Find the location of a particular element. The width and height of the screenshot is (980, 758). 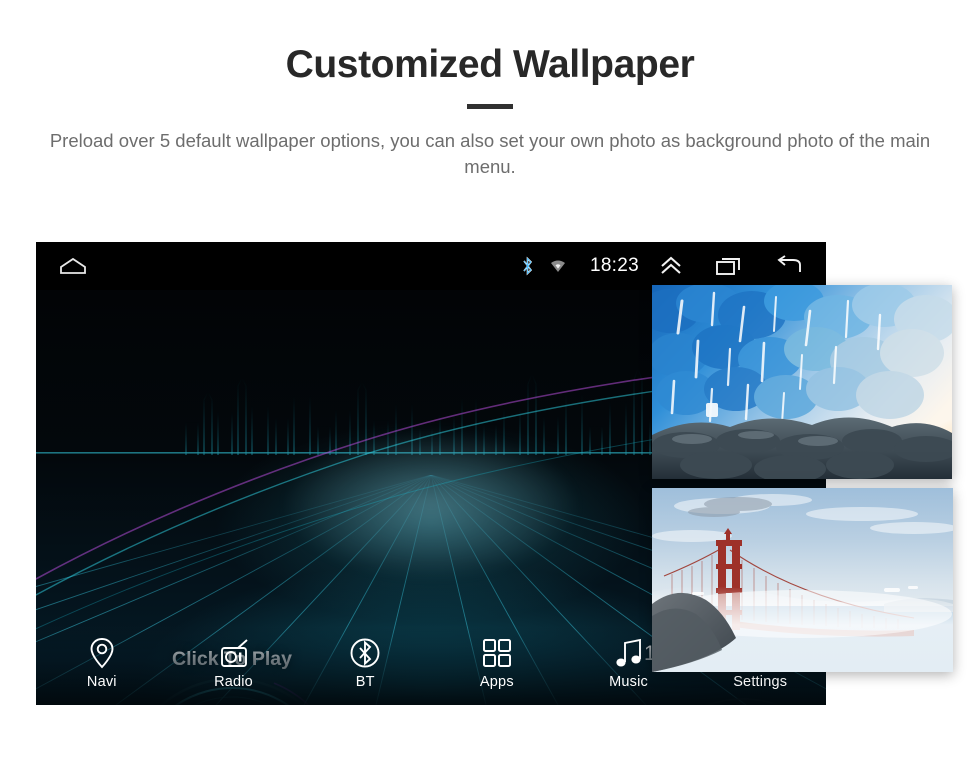

chevron-double-up-icon is located at coordinates (671, 266).